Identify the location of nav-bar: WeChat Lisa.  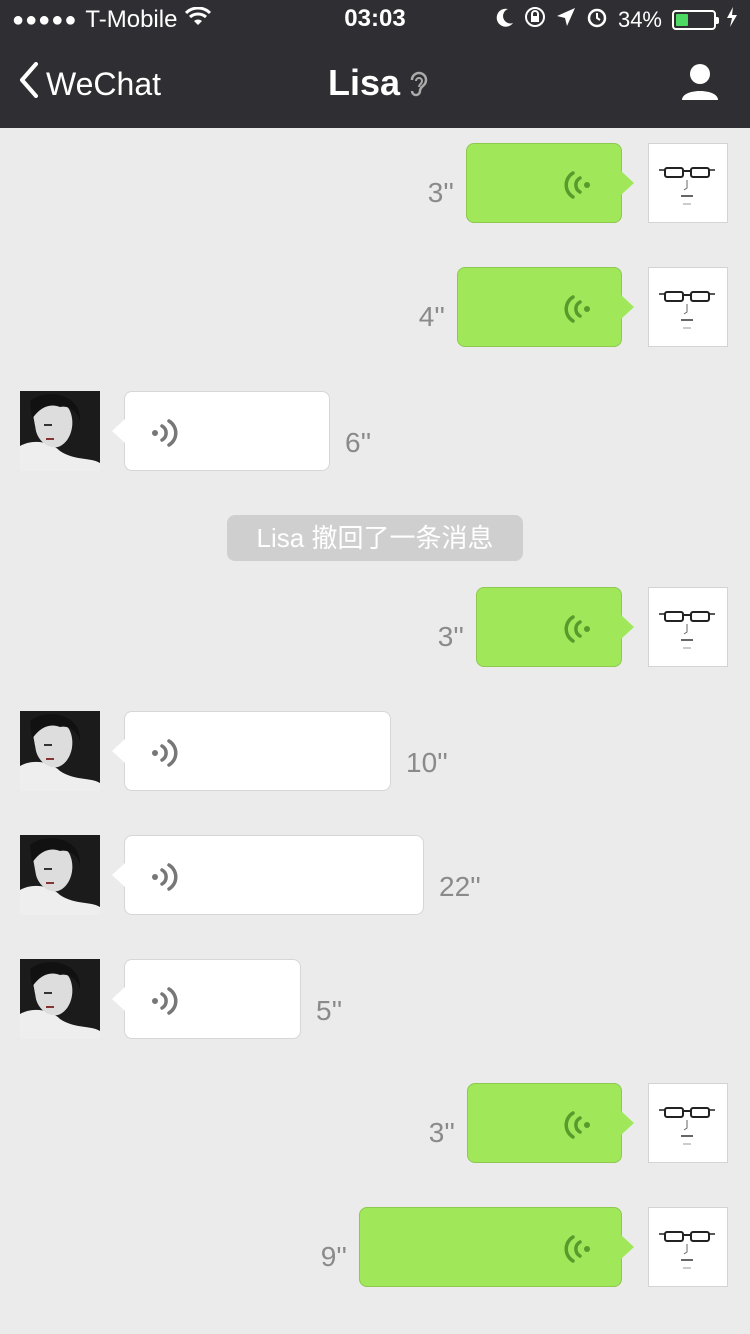
(375, 84).